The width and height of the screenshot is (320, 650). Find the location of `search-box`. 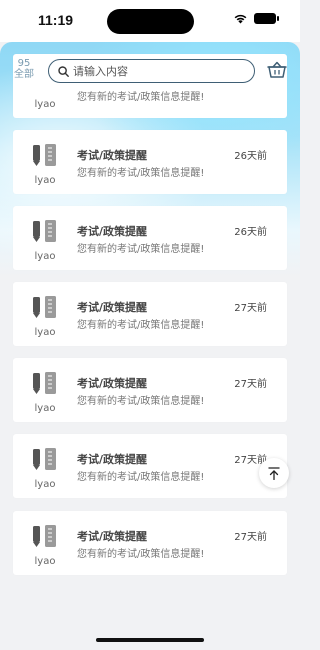

search-box is located at coordinates (151, 71).